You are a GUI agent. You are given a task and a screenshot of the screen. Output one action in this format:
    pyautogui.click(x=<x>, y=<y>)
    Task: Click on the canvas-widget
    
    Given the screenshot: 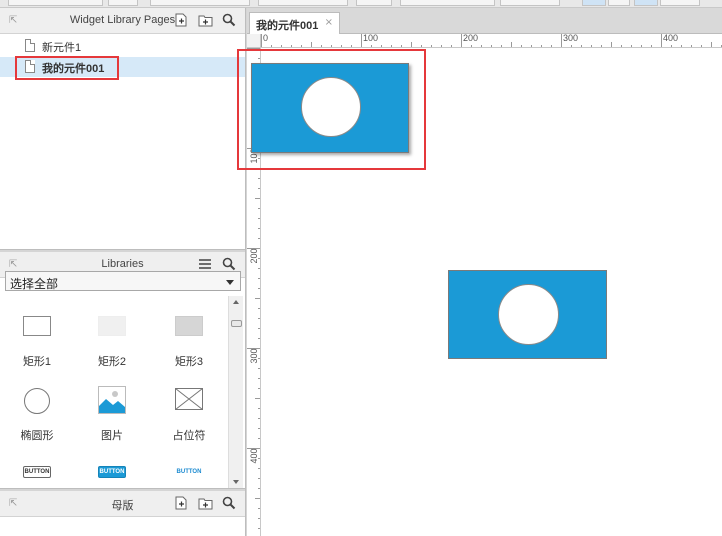 What is the action you would take?
    pyautogui.click(x=527, y=314)
    